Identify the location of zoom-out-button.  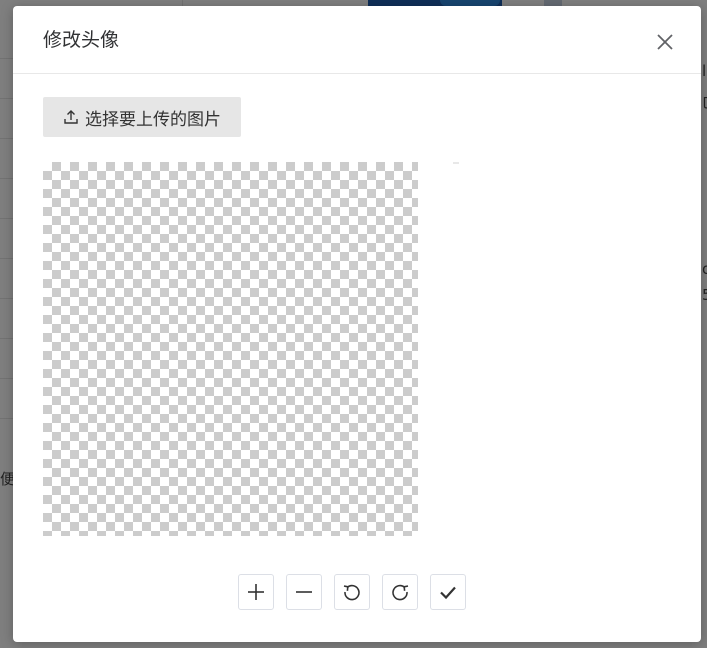
(304, 592).